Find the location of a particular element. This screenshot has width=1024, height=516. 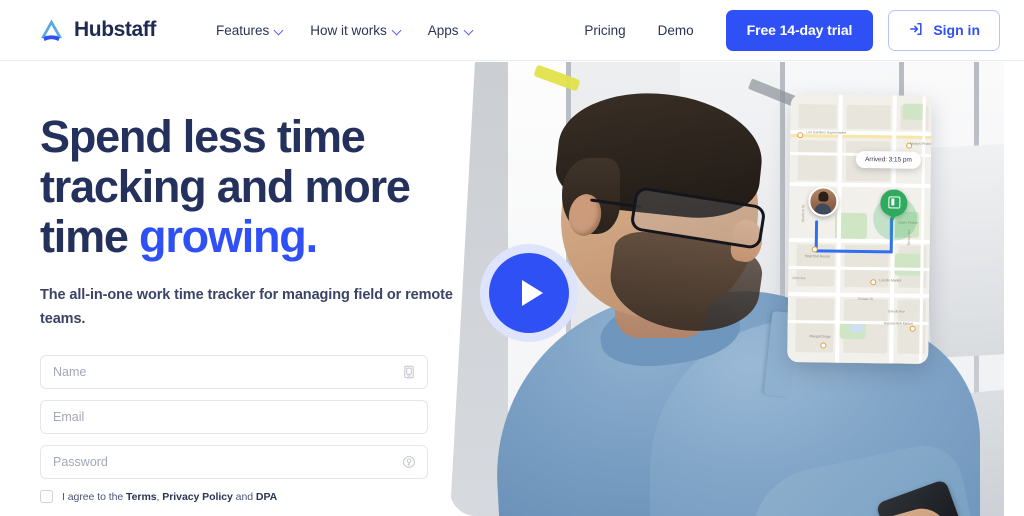

key-icon is located at coordinates (409, 462).